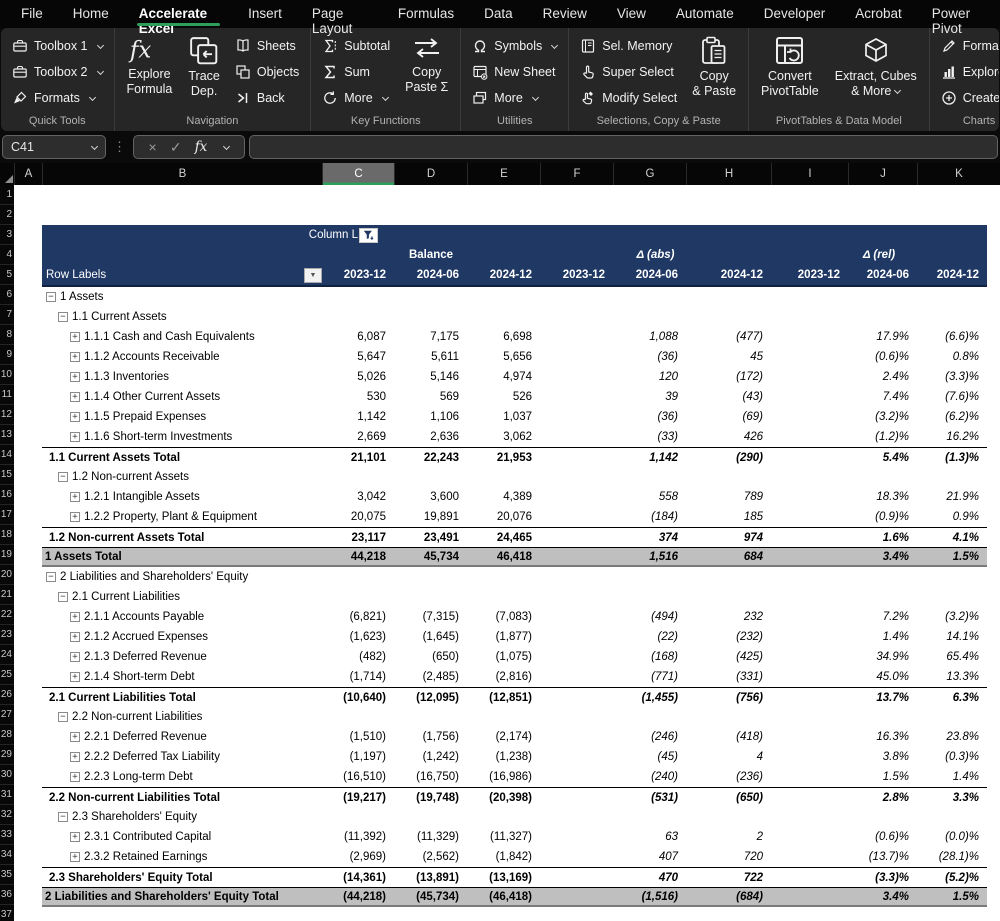 Image resolution: width=1000 pixels, height=921 pixels. Describe the element at coordinates (358, 577) in the screenshot. I see `cell-C` at that location.